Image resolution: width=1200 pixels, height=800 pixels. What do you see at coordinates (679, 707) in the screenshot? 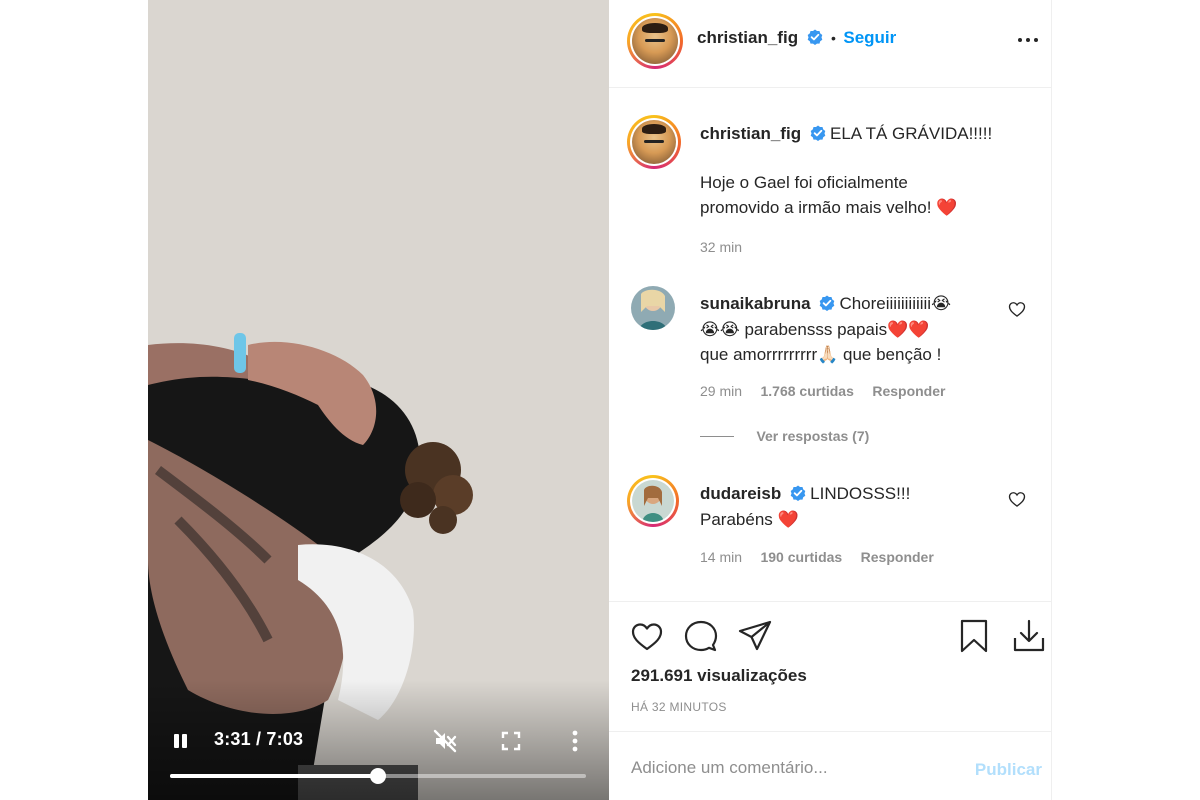
I see `post-timestamp: HÁ 32 MINUTOS` at bounding box center [679, 707].